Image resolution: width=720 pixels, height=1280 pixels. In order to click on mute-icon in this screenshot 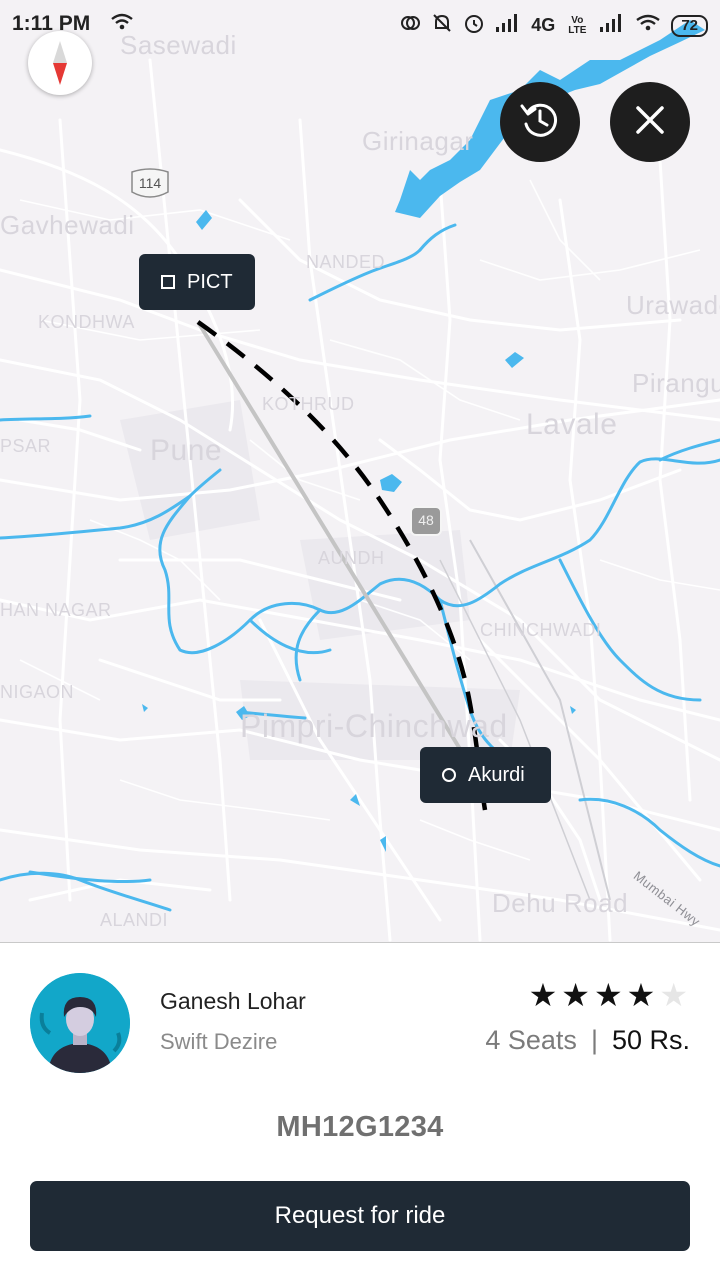, I will do `click(442, 25)`.